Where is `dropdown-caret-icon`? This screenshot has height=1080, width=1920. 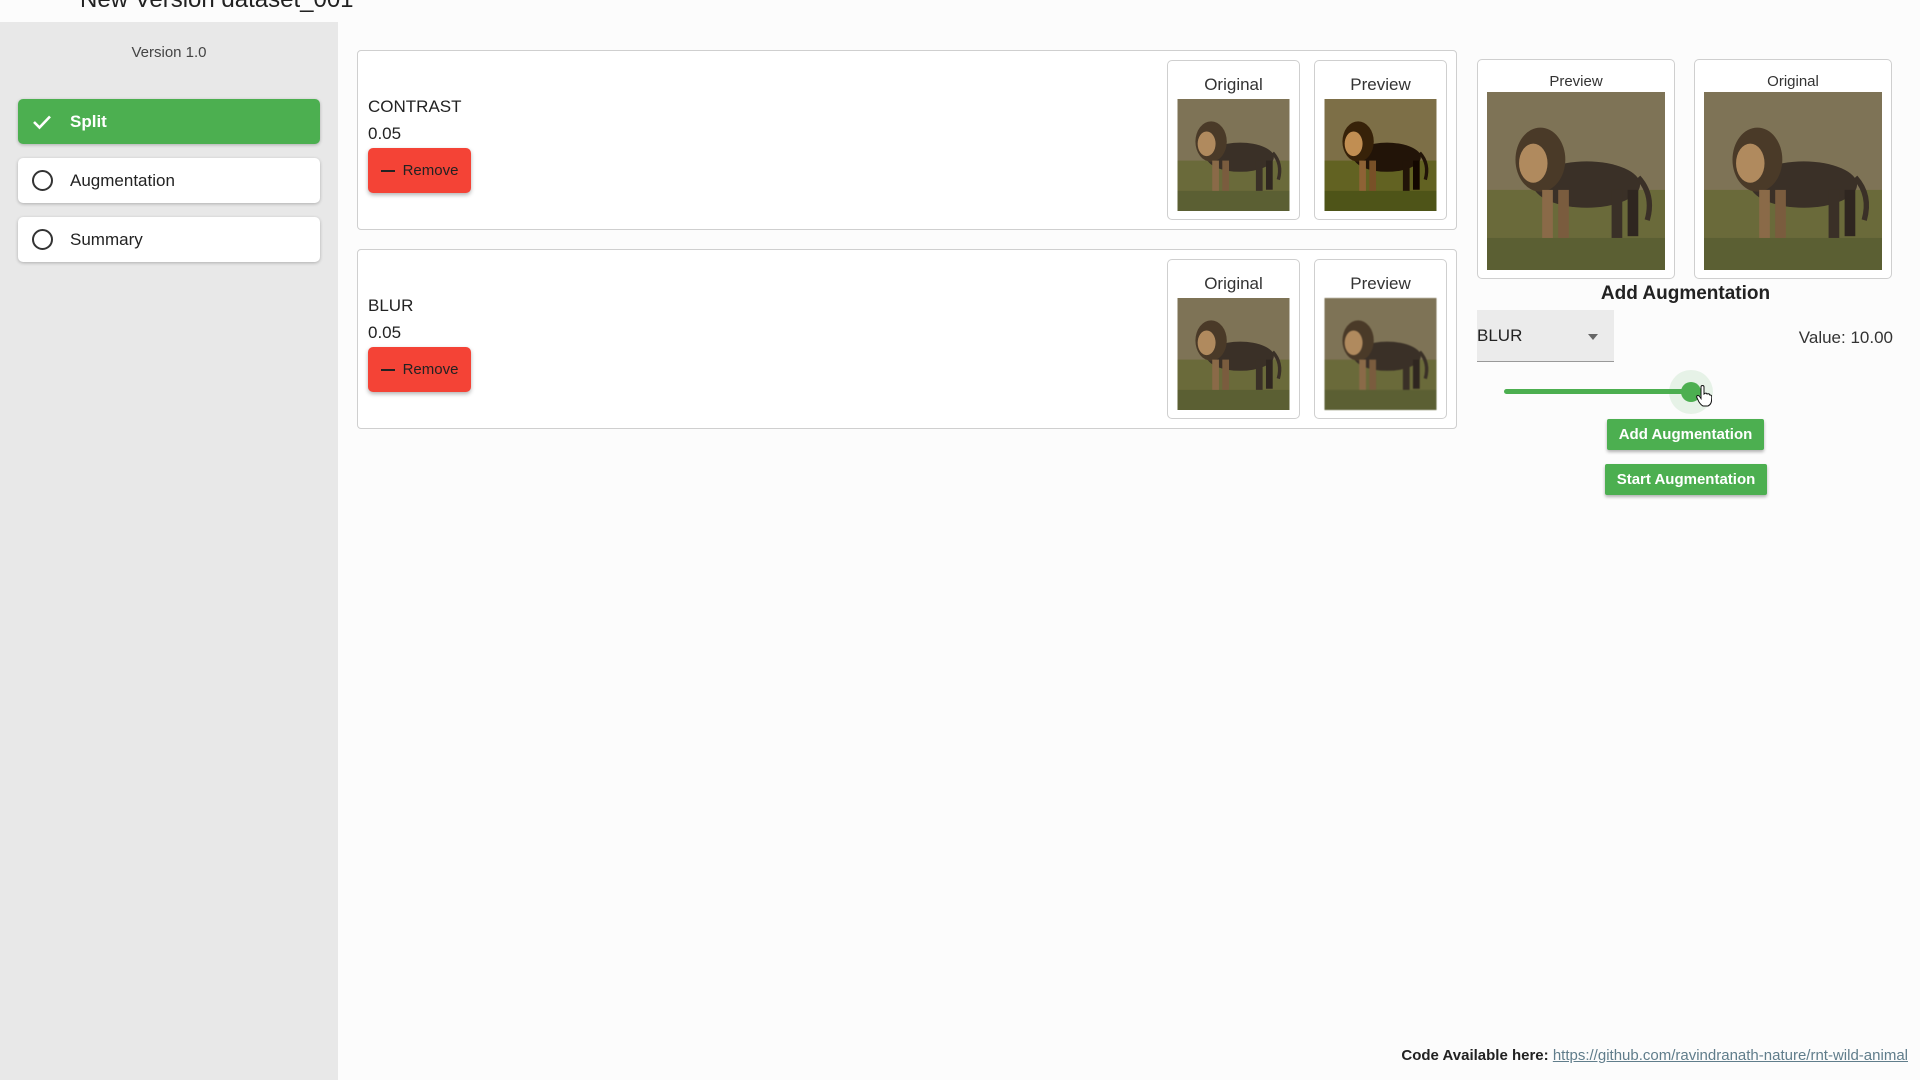
dropdown-caret-icon is located at coordinates (1593, 337).